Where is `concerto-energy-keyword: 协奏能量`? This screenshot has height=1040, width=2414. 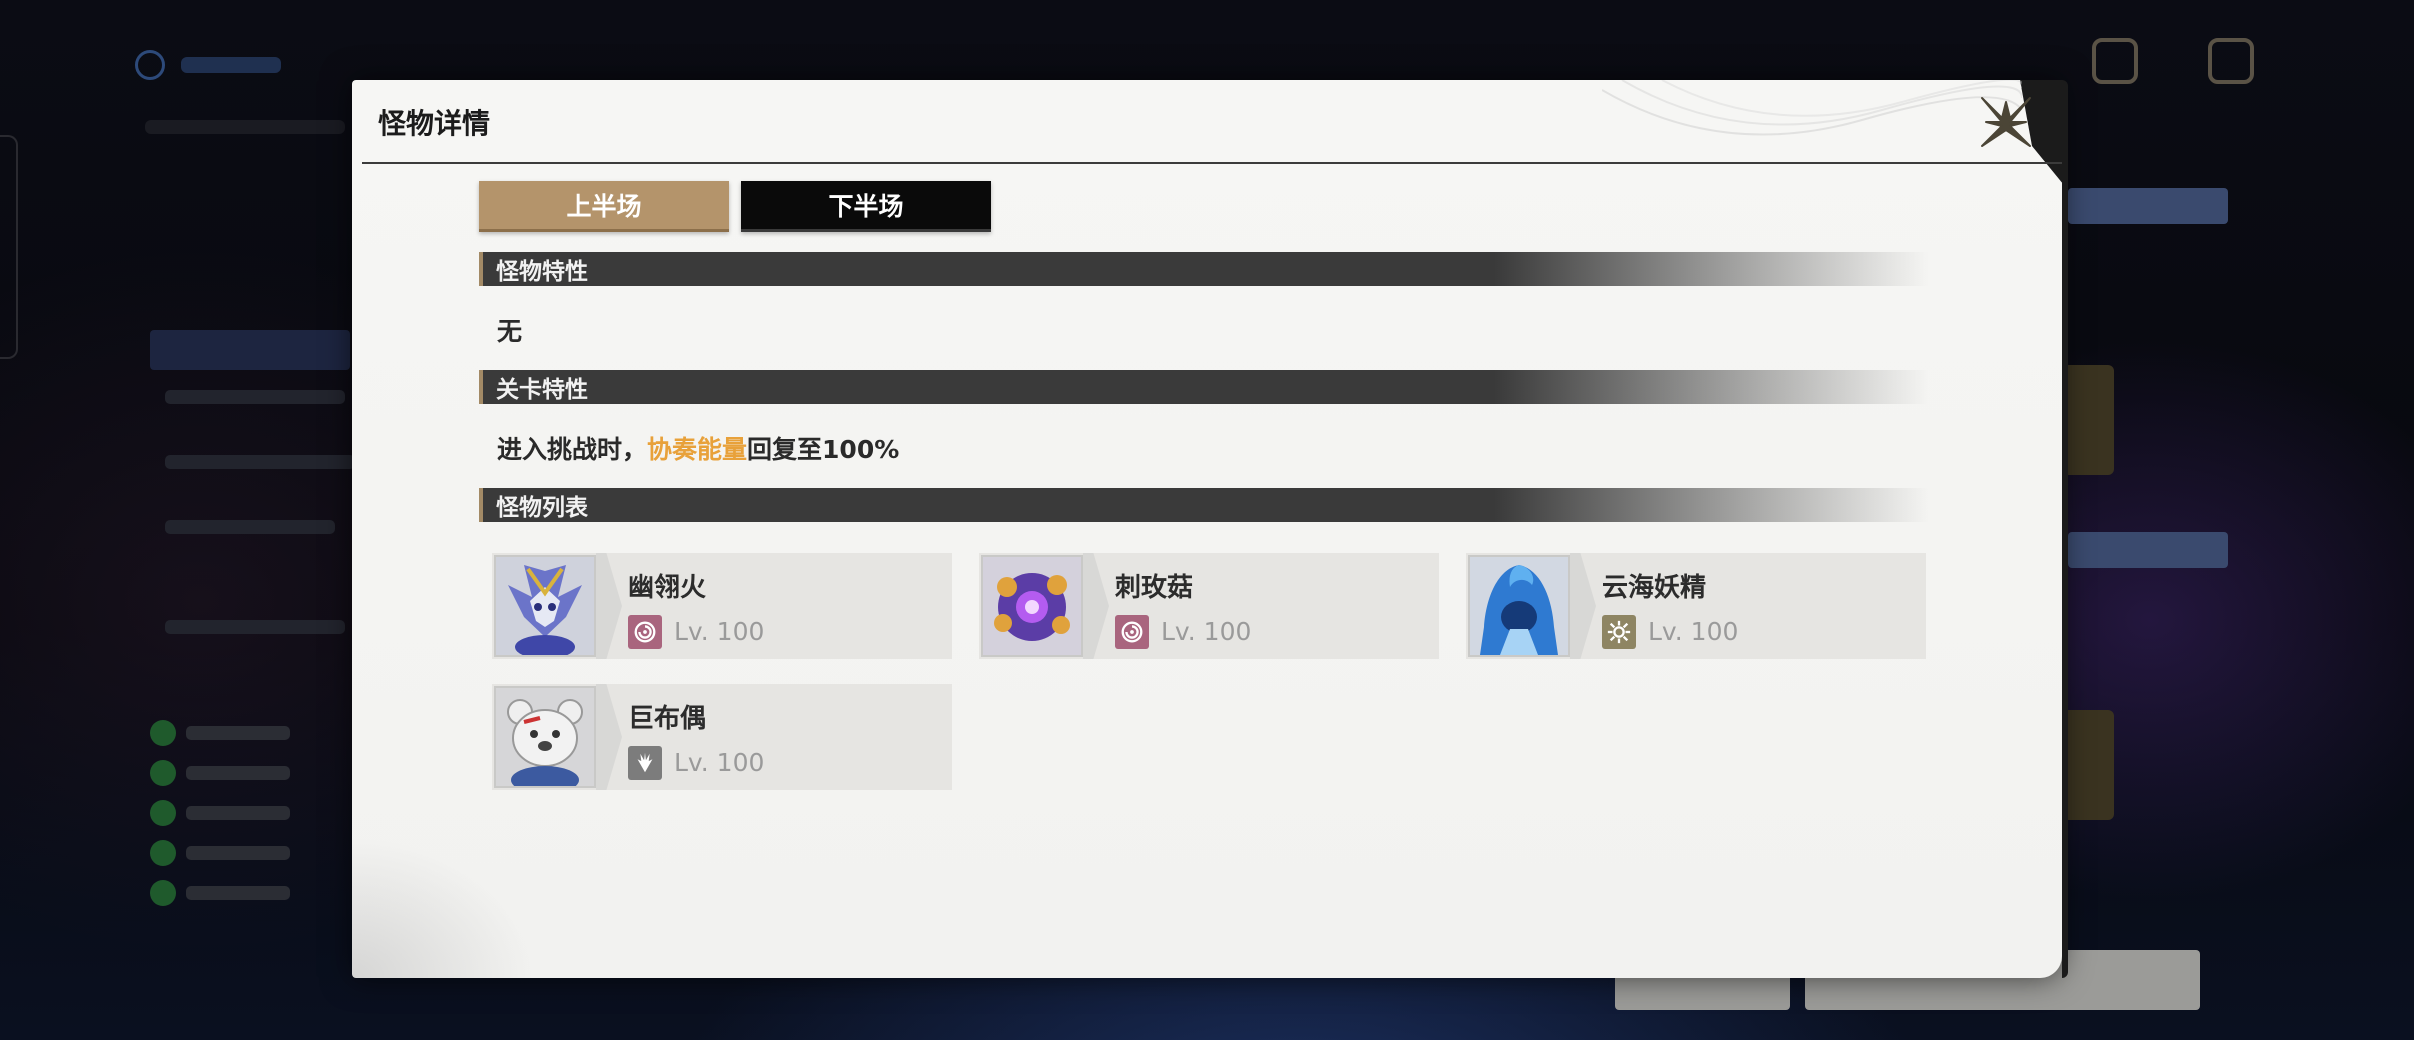
concerto-energy-keyword: 协奏能量 is located at coordinates (697, 449).